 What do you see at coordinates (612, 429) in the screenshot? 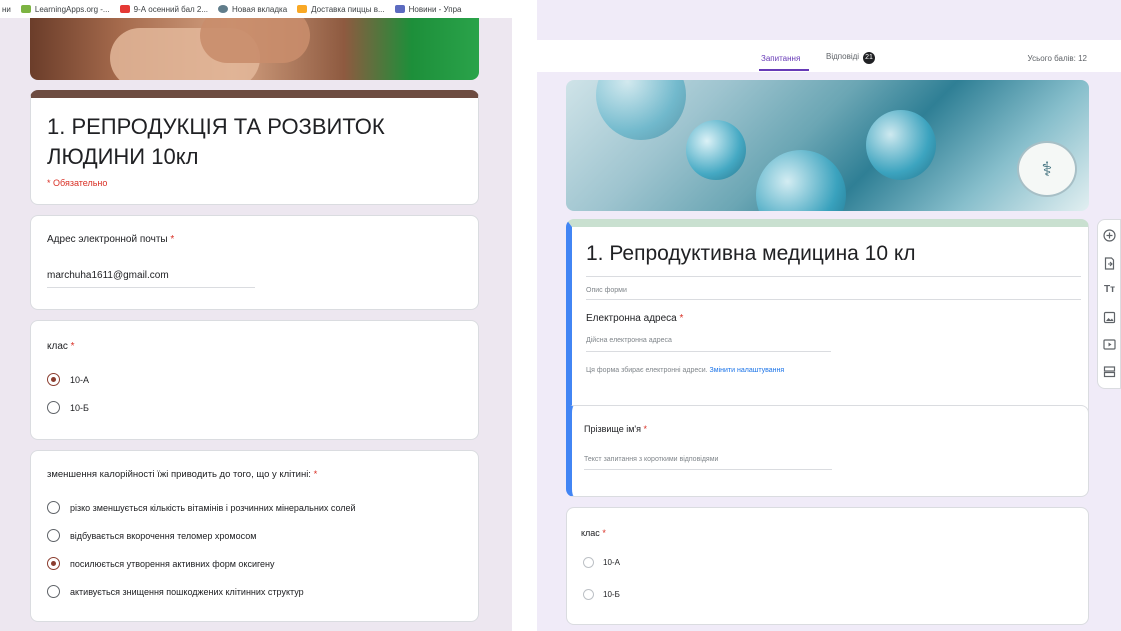
I see `name-label: Прізвище ім'я` at bounding box center [612, 429].